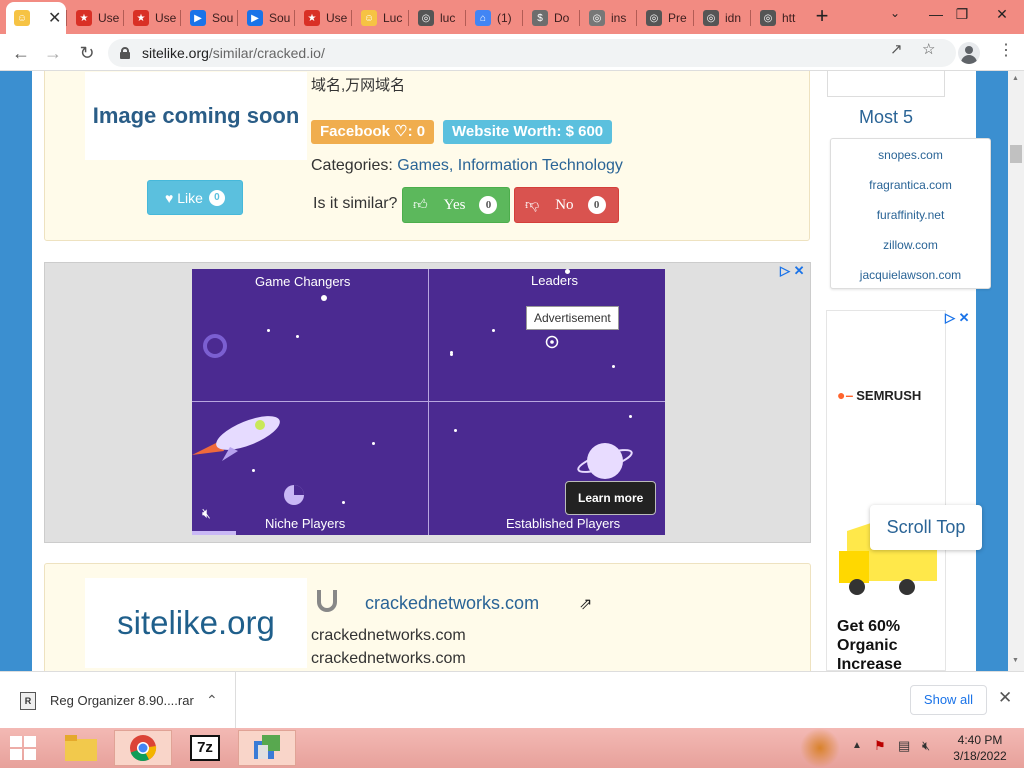 This screenshot has height=768, width=1024. I want to click on tab-close-icon: ✕, so click(54, 18).